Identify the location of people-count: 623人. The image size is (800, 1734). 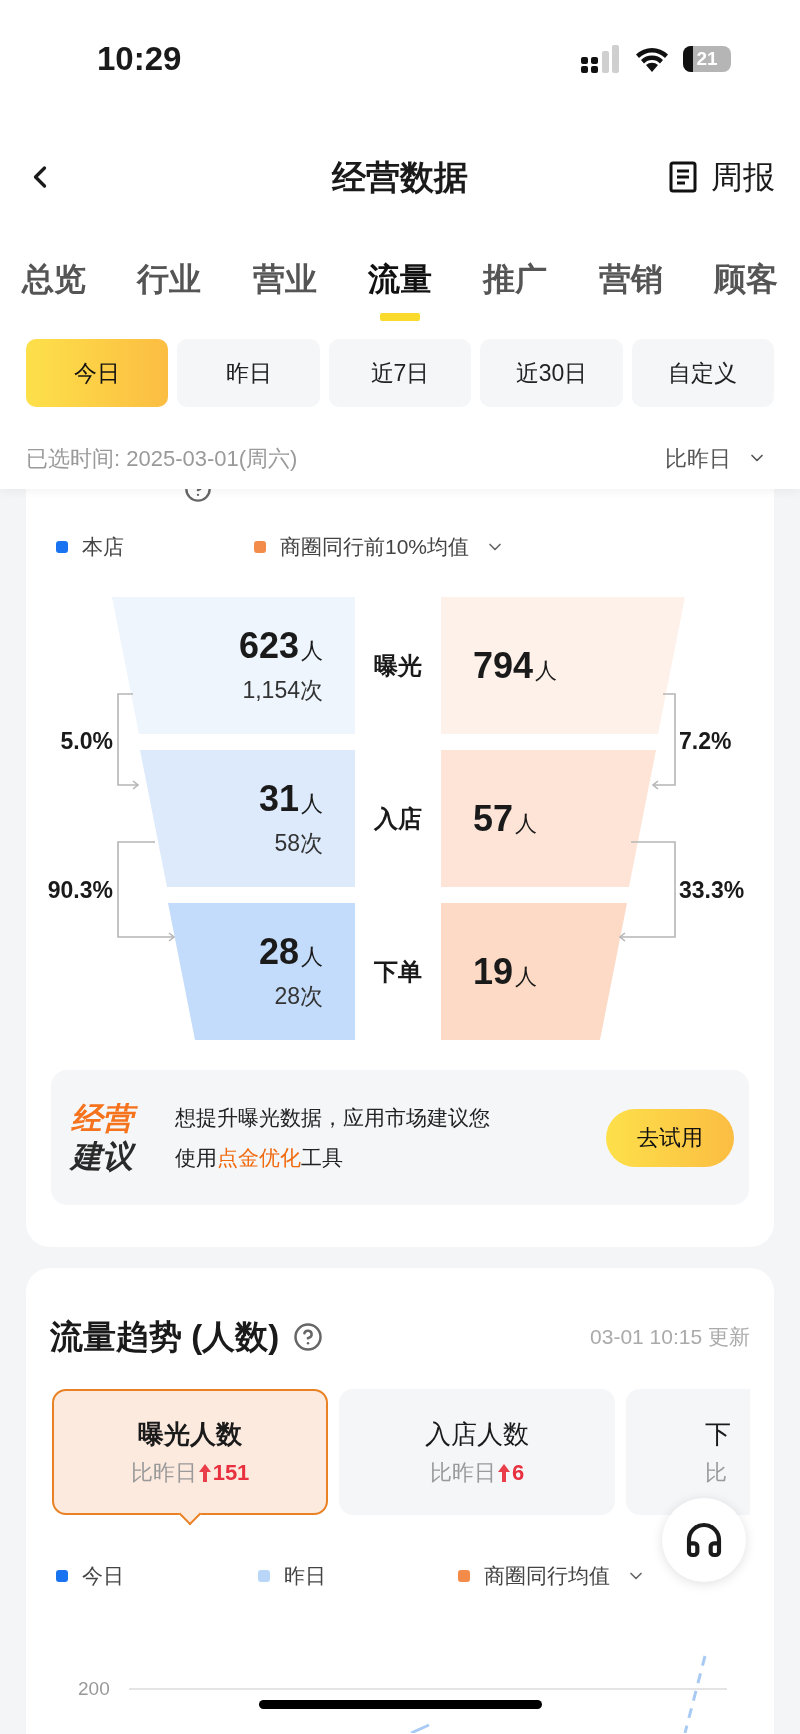
(280, 646).